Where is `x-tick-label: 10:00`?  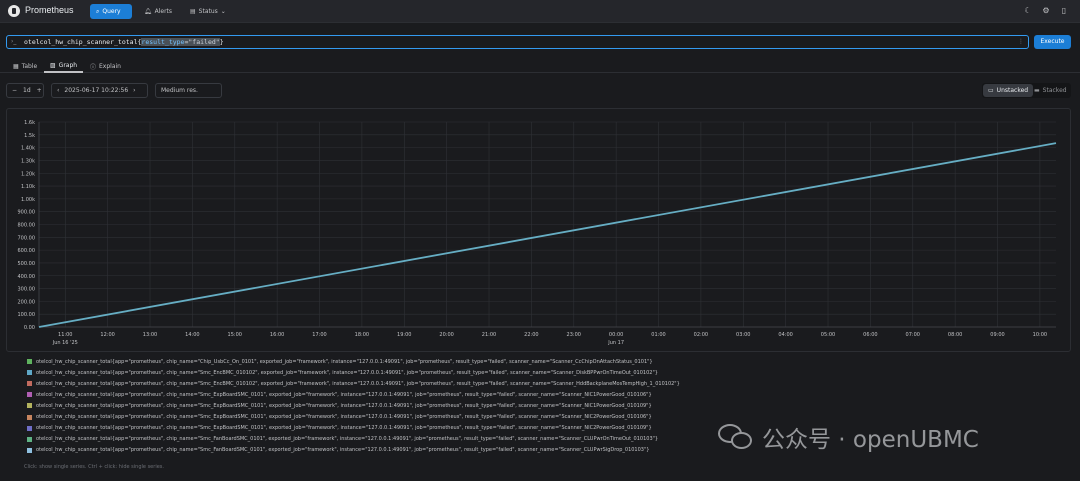
x-tick-label: 10:00 is located at coordinates (1040, 335).